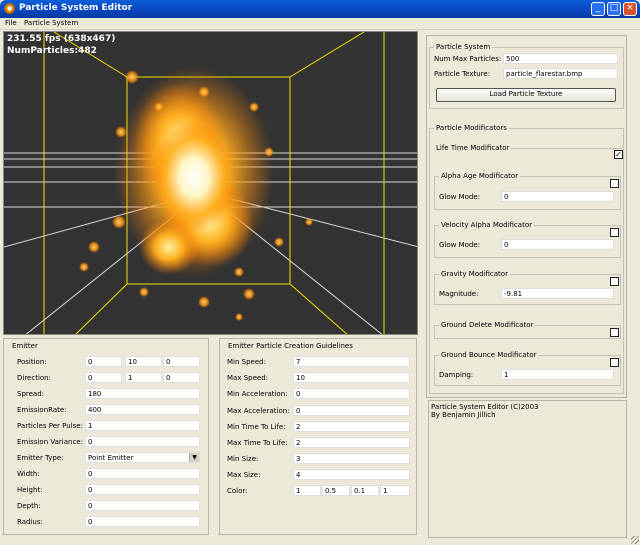  I want to click on emission-rate-field: 400, so click(142, 409).